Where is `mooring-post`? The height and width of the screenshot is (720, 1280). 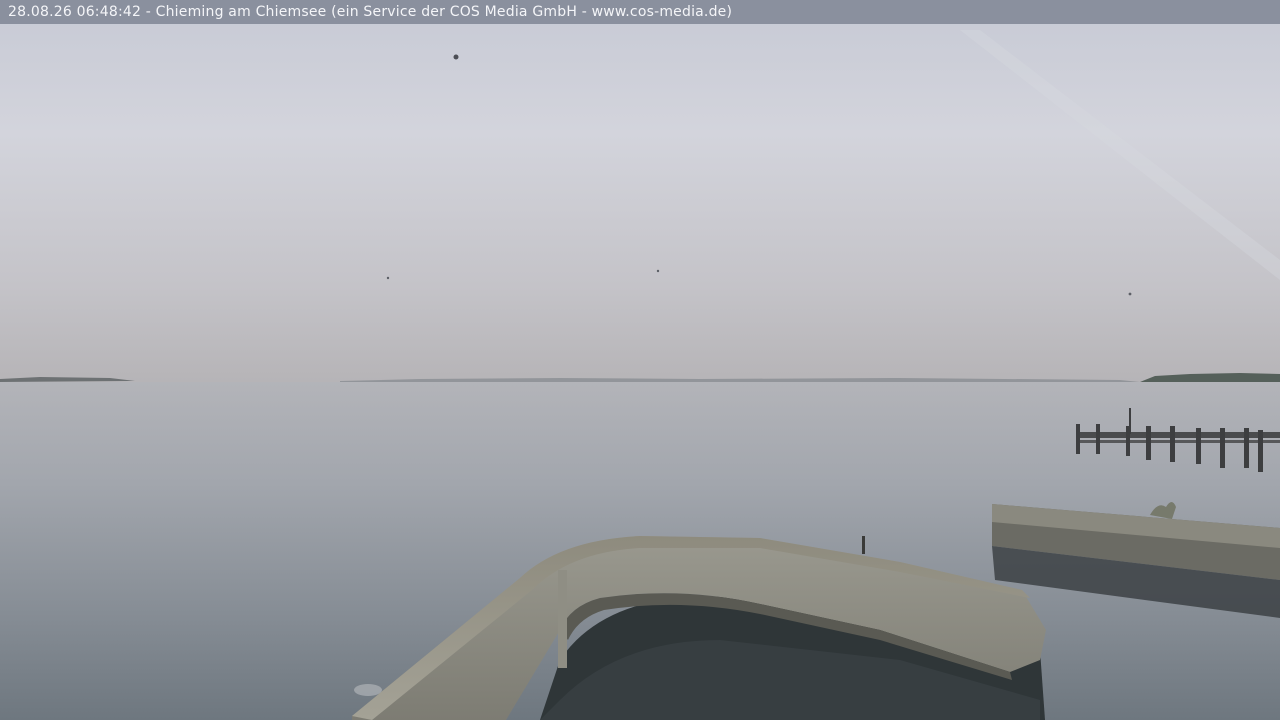 mooring-post is located at coordinates (863, 545).